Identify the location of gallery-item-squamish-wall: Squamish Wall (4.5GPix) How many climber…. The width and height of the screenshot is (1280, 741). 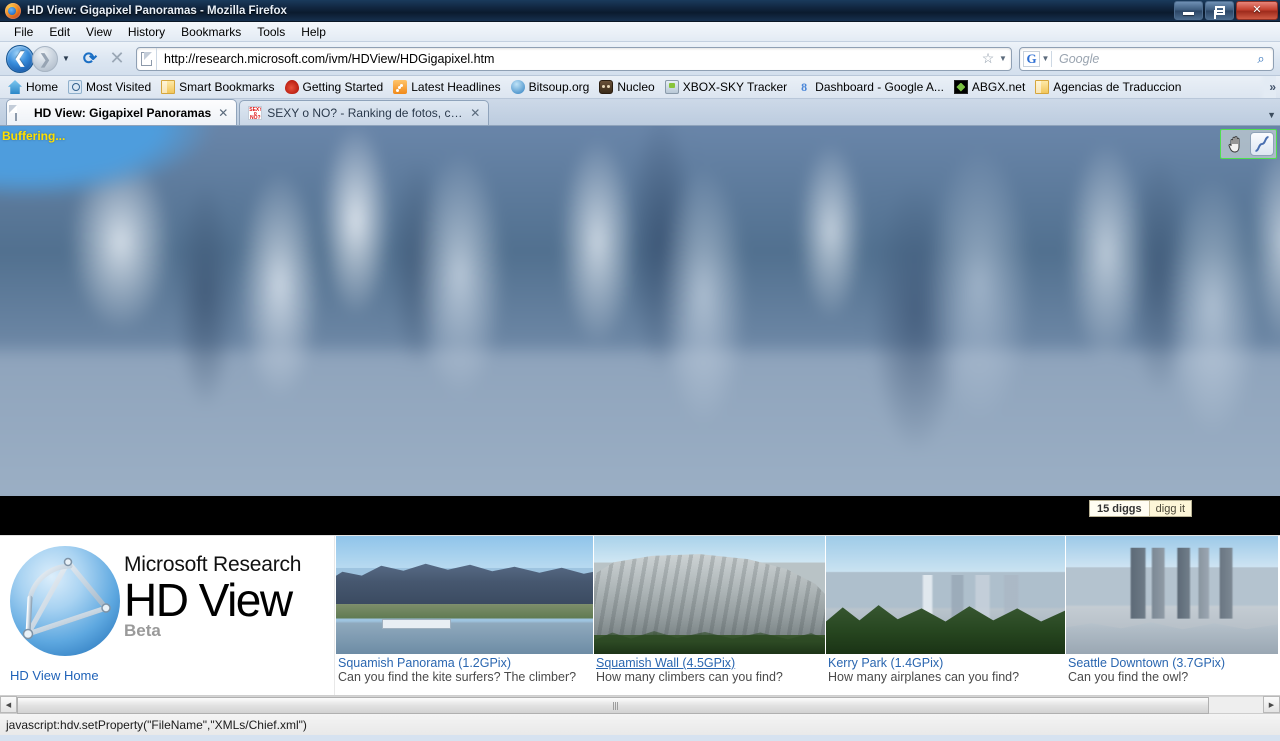
(709, 615).